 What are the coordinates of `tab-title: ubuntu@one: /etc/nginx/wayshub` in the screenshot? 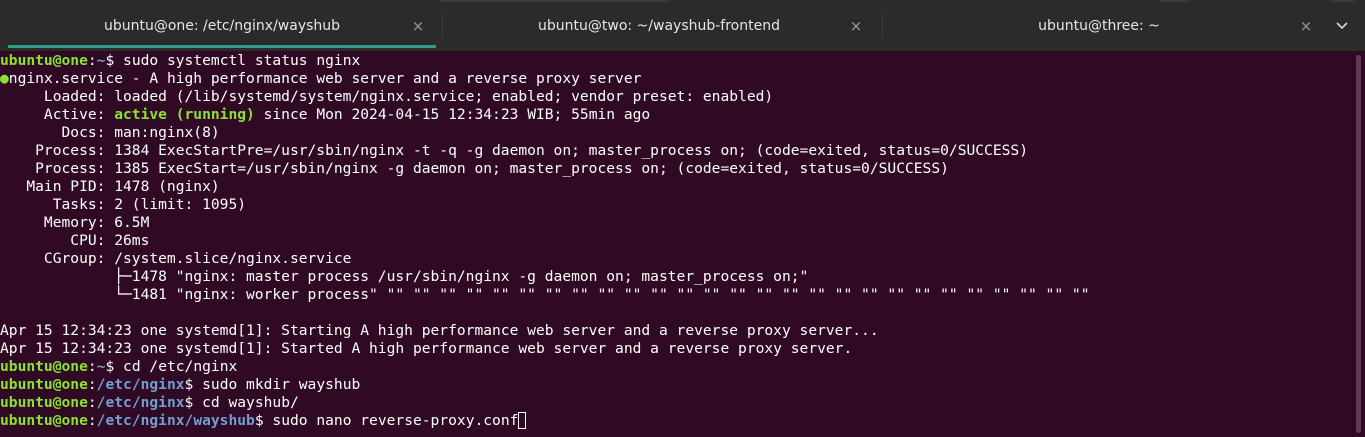 It's located at (222, 25).